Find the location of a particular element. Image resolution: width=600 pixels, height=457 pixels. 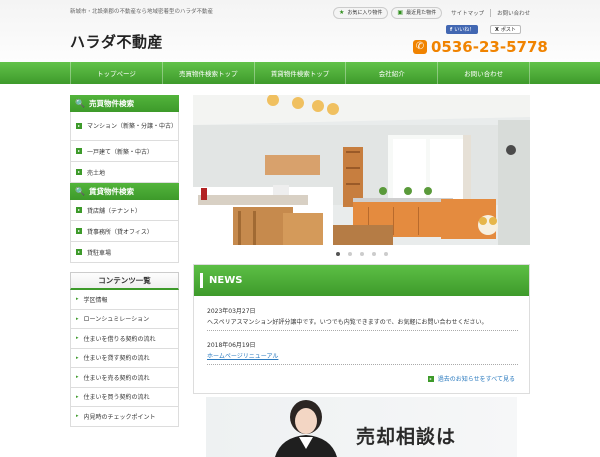

phone-icon: ✆ is located at coordinates (420, 47).